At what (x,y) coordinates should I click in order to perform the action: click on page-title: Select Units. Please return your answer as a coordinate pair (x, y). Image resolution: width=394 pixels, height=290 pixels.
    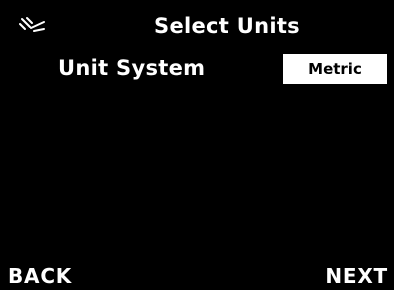
    Looking at the image, I should click on (227, 26).